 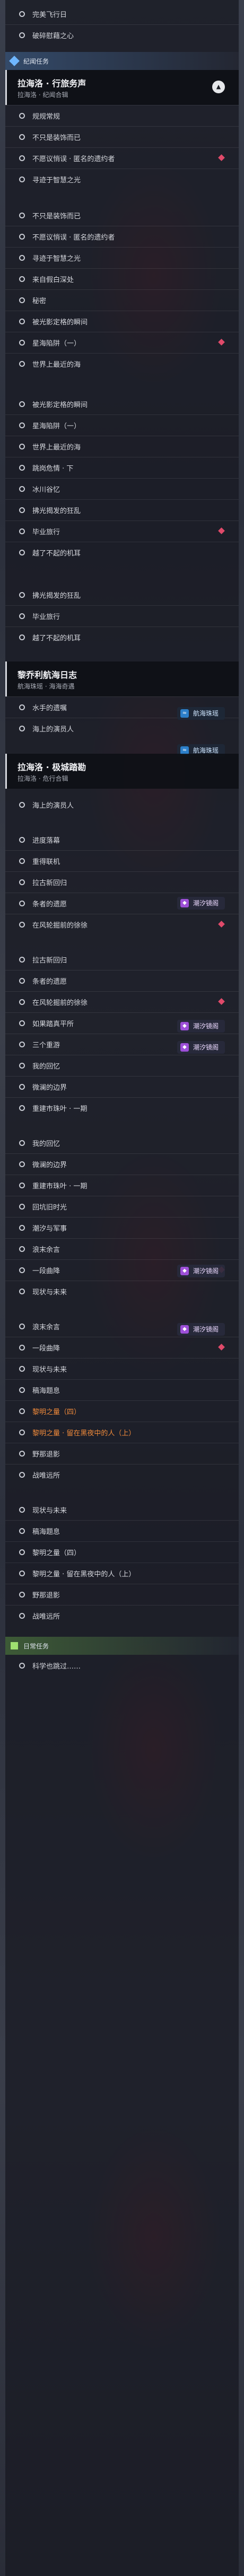 What do you see at coordinates (50, 1292) in the screenshot?
I see `quest-task-label: 现状与未来` at bounding box center [50, 1292].